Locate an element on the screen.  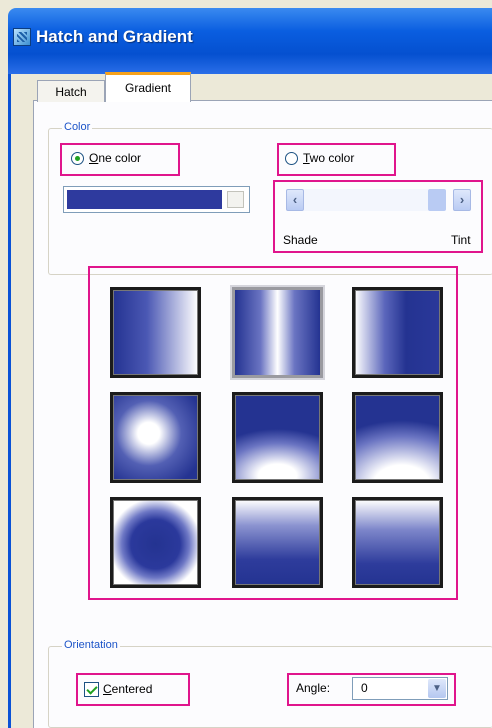
centered-label: Centered is located at coordinates (127, 689).